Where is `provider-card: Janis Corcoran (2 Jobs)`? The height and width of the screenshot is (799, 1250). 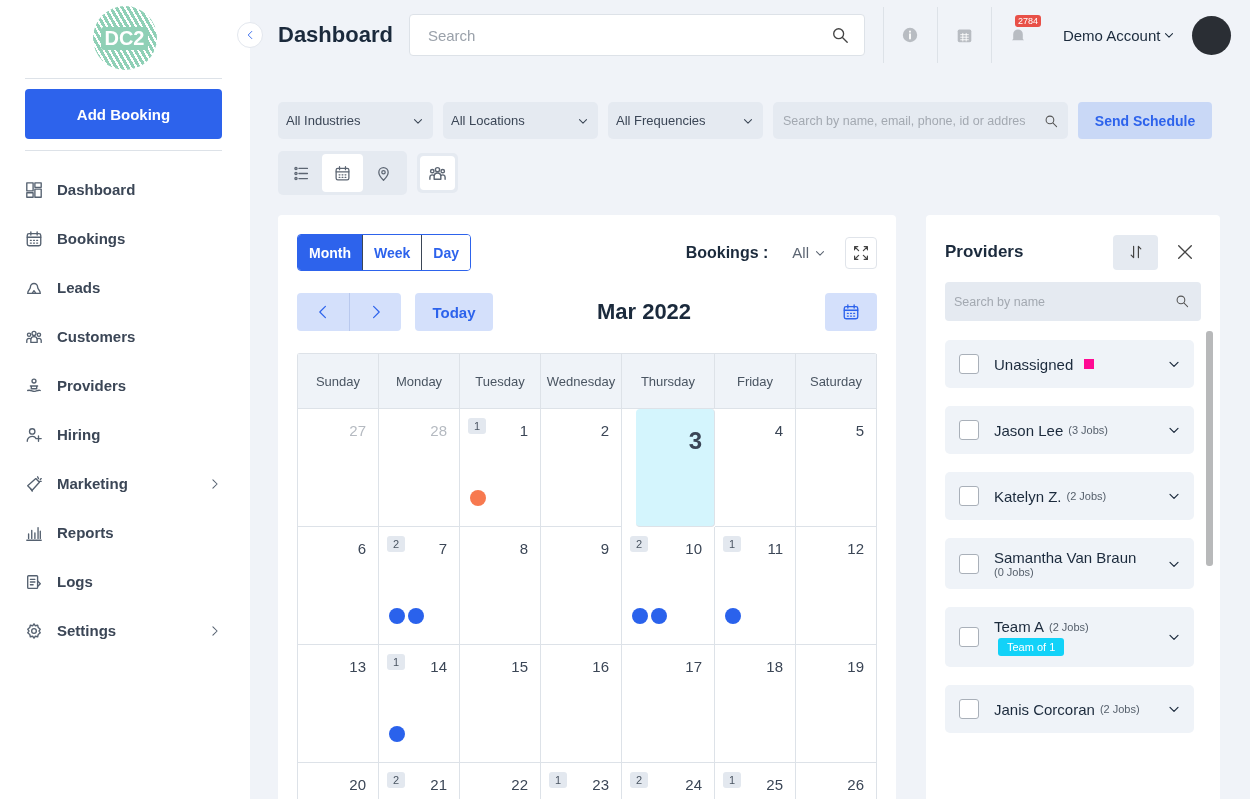 provider-card: Janis Corcoran (2 Jobs) is located at coordinates (1069, 709).